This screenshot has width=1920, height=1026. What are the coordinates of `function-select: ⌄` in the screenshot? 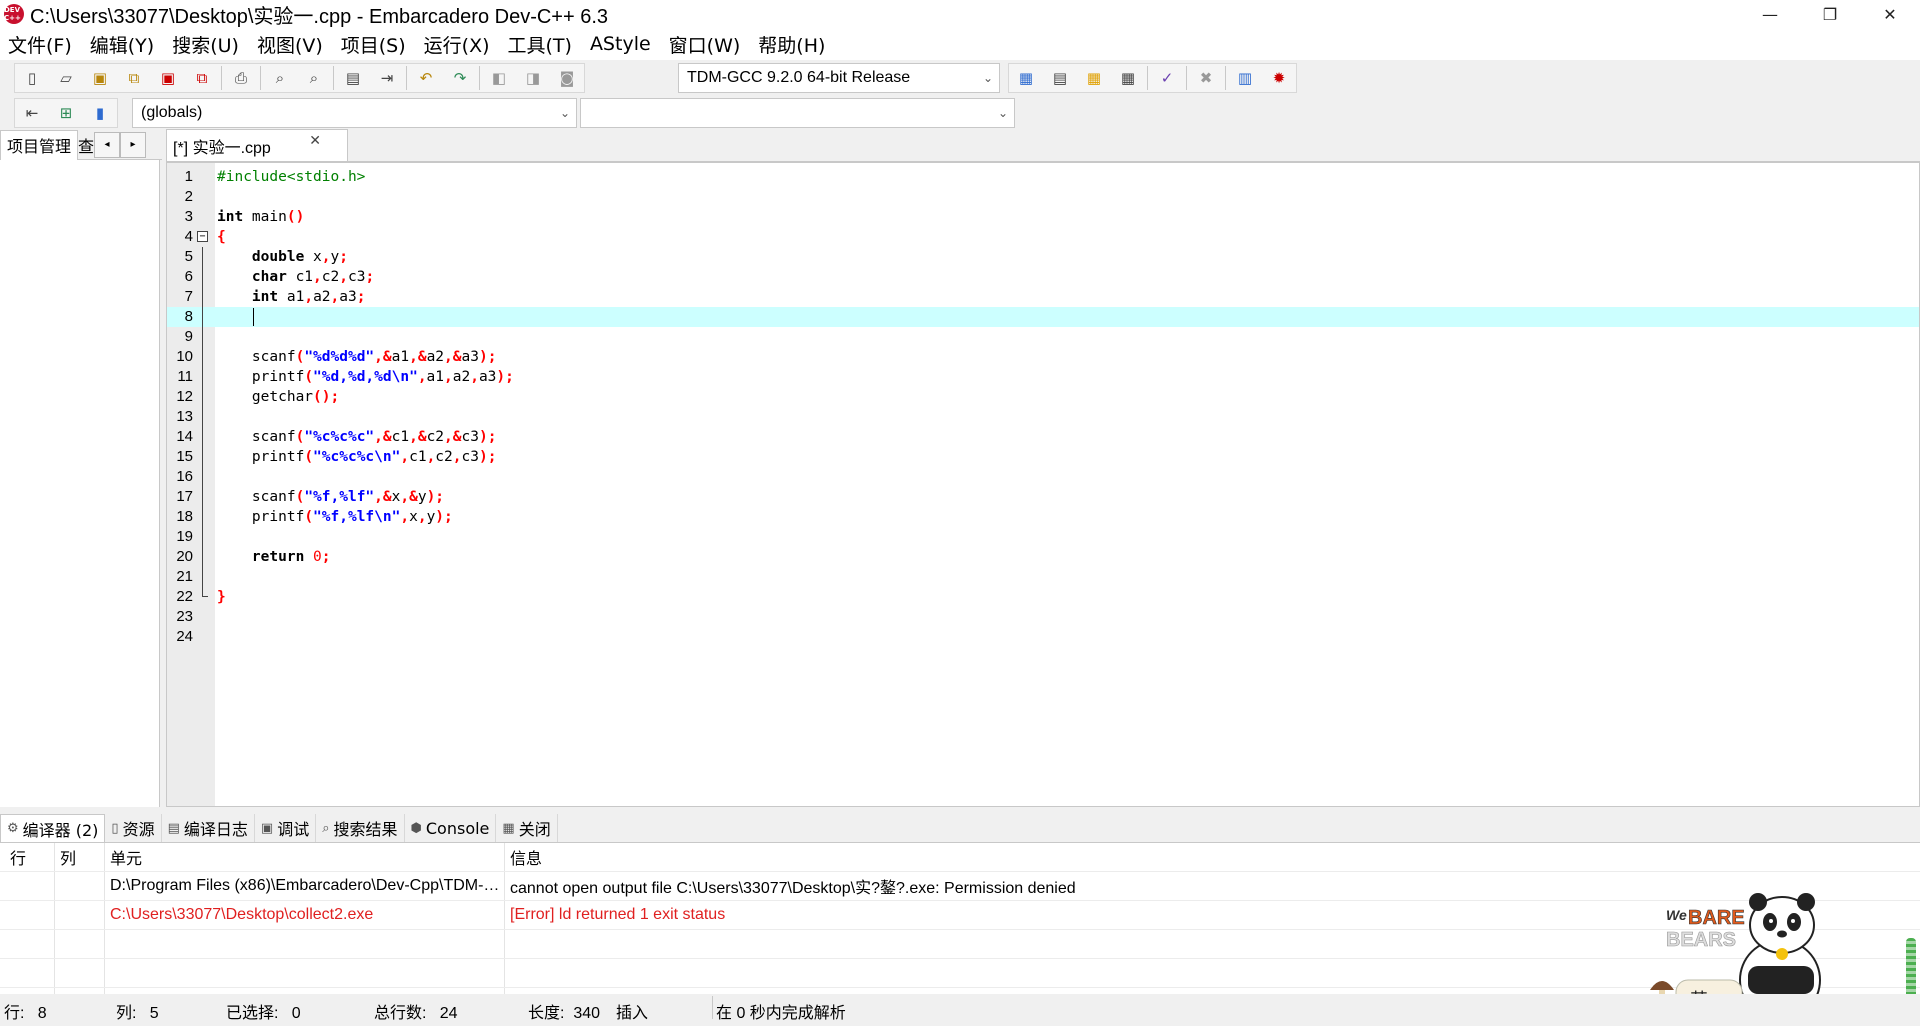 It's located at (797, 113).